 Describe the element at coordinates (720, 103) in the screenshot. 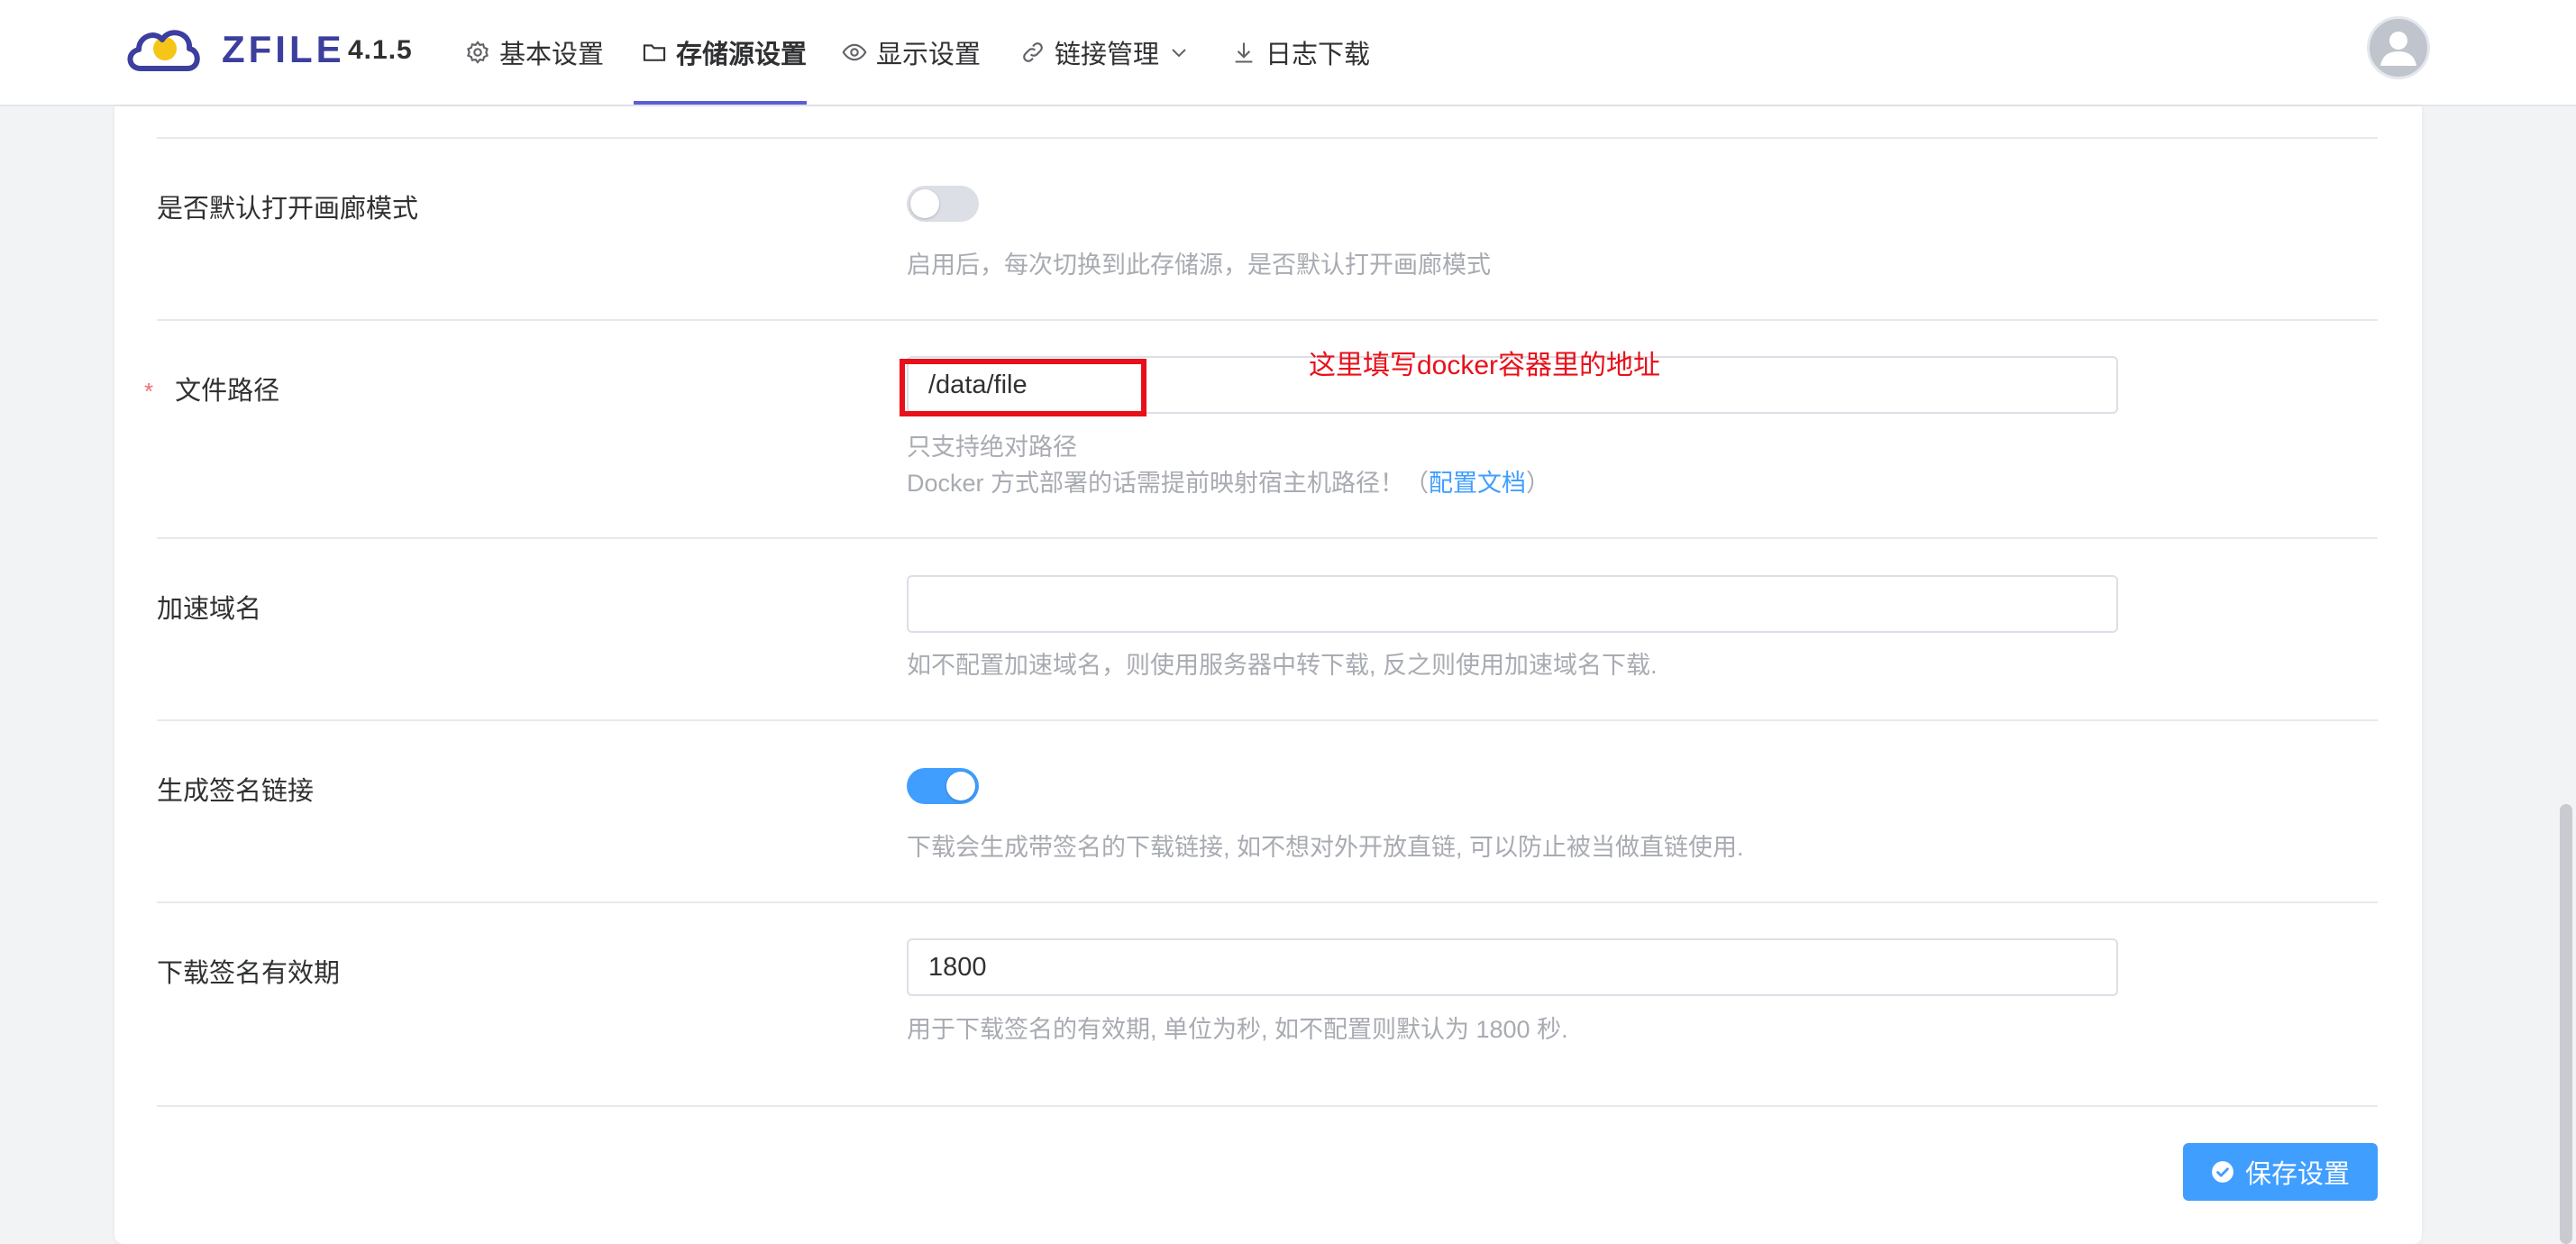

I see `active-tab-indicator` at that location.